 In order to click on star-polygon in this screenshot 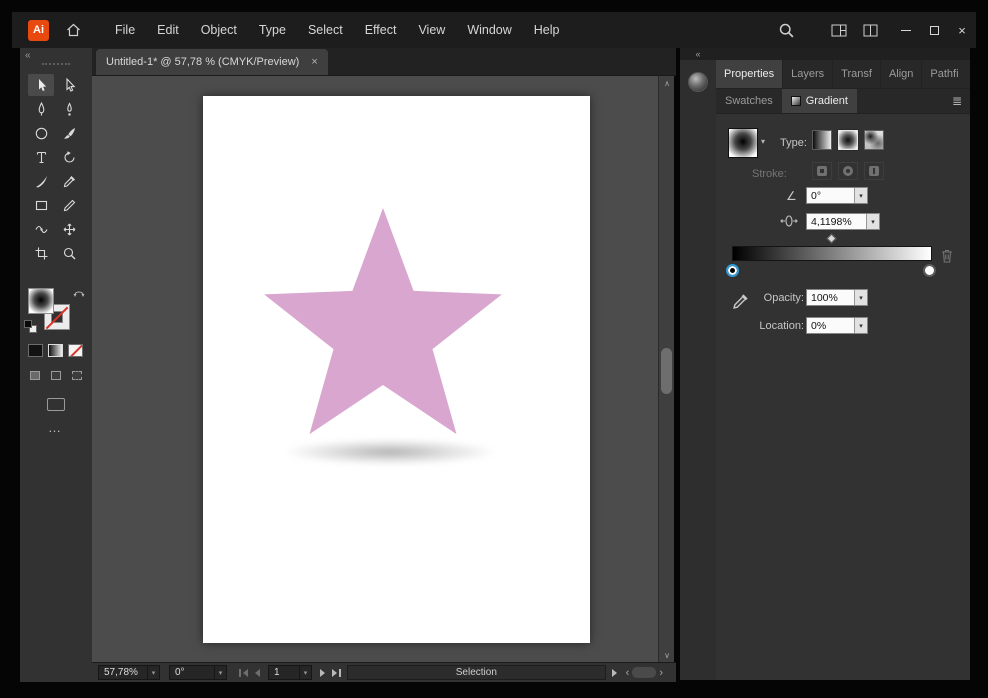, I will do `click(383, 321)`.